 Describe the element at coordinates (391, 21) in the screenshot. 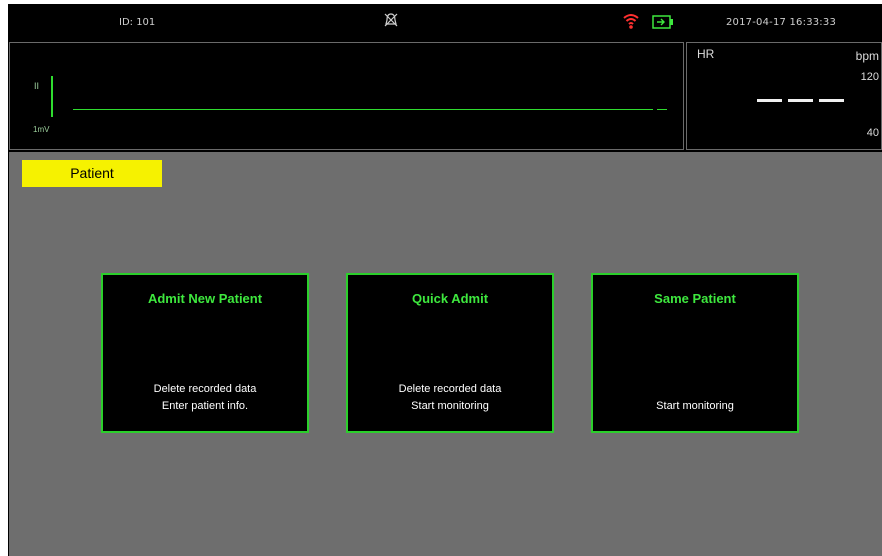

I see `alarm-off-icon` at that location.